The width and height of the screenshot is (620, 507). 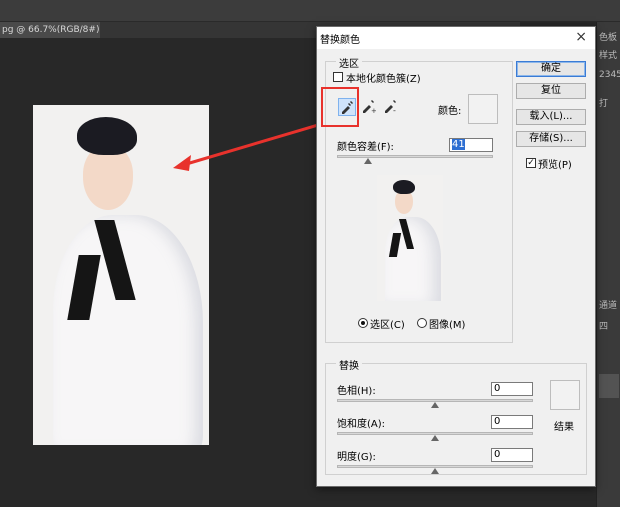 I want to click on result-label: 结果, so click(x=564, y=427).